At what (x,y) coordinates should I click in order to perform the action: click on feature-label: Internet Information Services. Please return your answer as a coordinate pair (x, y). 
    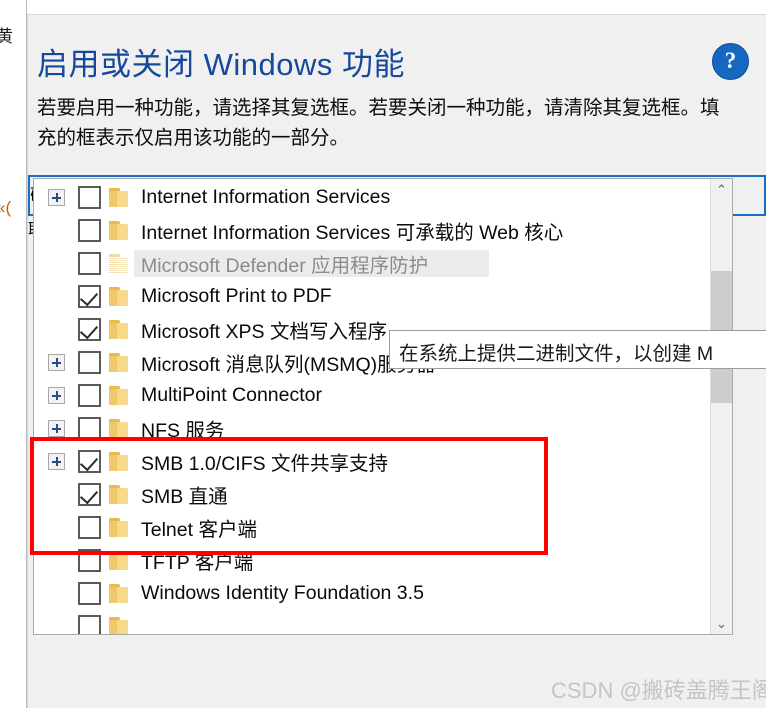
    Looking at the image, I should click on (266, 197).